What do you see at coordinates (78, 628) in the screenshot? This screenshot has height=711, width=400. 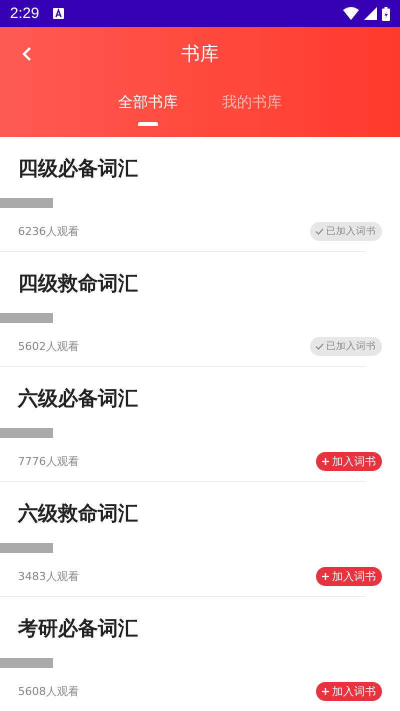 I see `book-title: 考研必备词汇` at bounding box center [78, 628].